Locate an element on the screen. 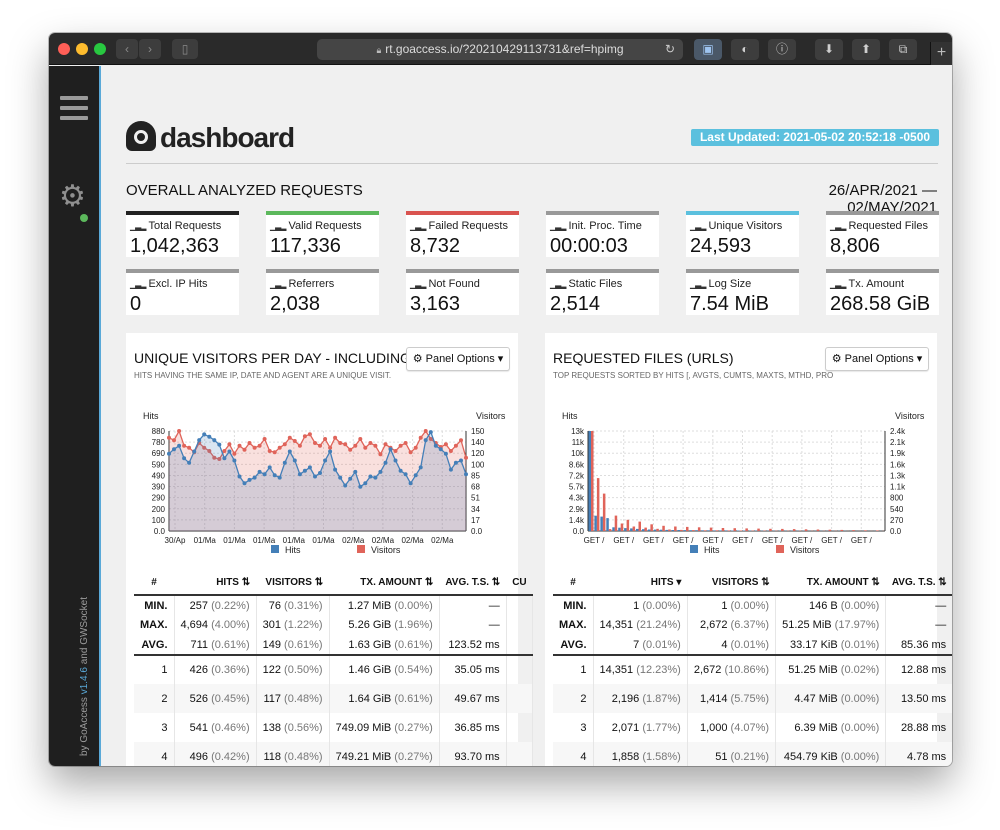  stat-label: MIN. is located at coordinates (154, 605).